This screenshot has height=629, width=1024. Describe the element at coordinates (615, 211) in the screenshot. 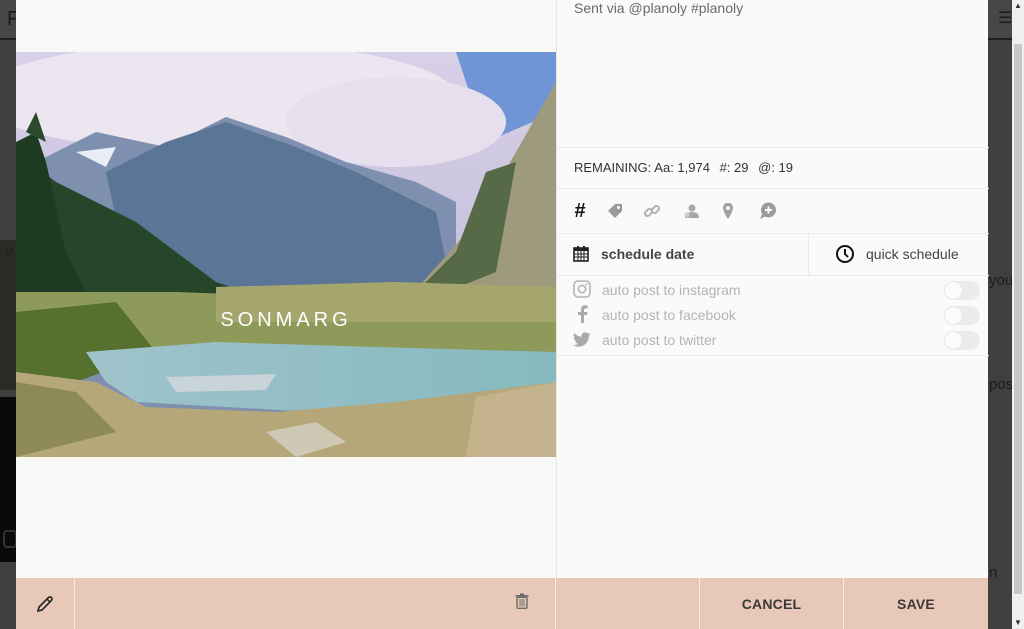

I see `tag-icon` at that location.